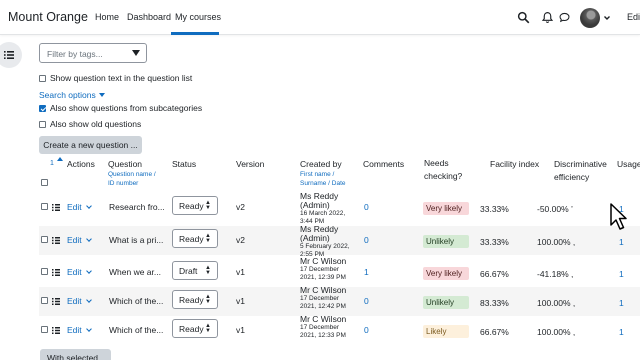 Image resolution: width=640 pixels, height=360 pixels. I want to click on search-options-toggle: Search options, so click(72, 95).